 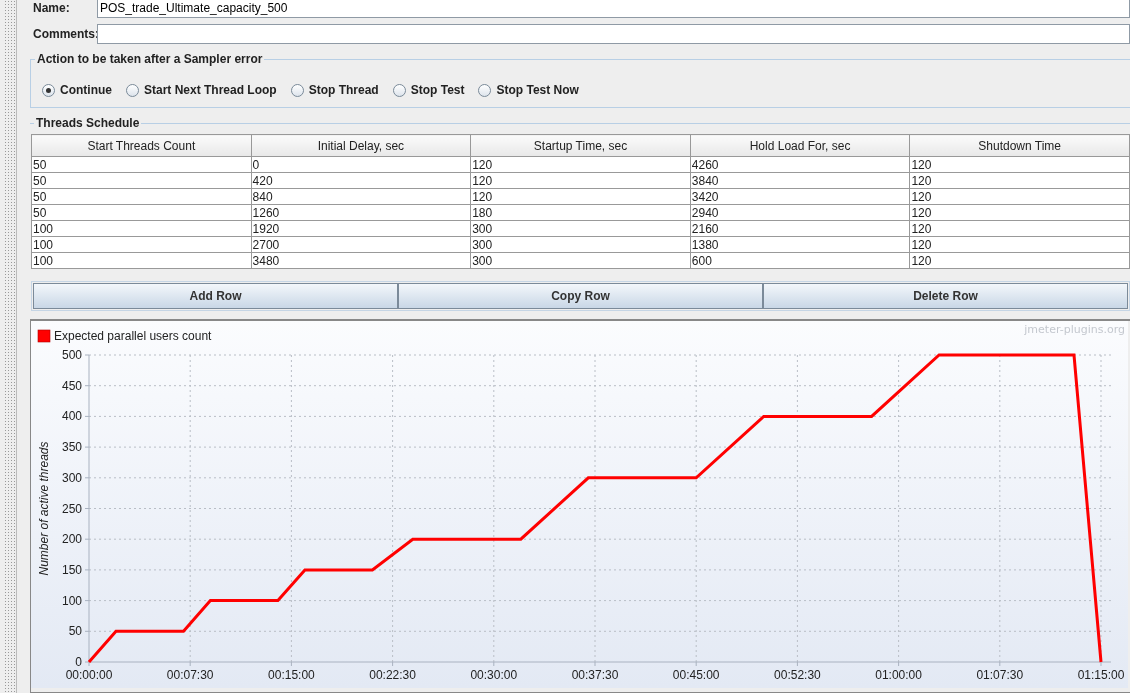 I want to click on x-tick-label: 00:45:00, so click(x=696, y=675).